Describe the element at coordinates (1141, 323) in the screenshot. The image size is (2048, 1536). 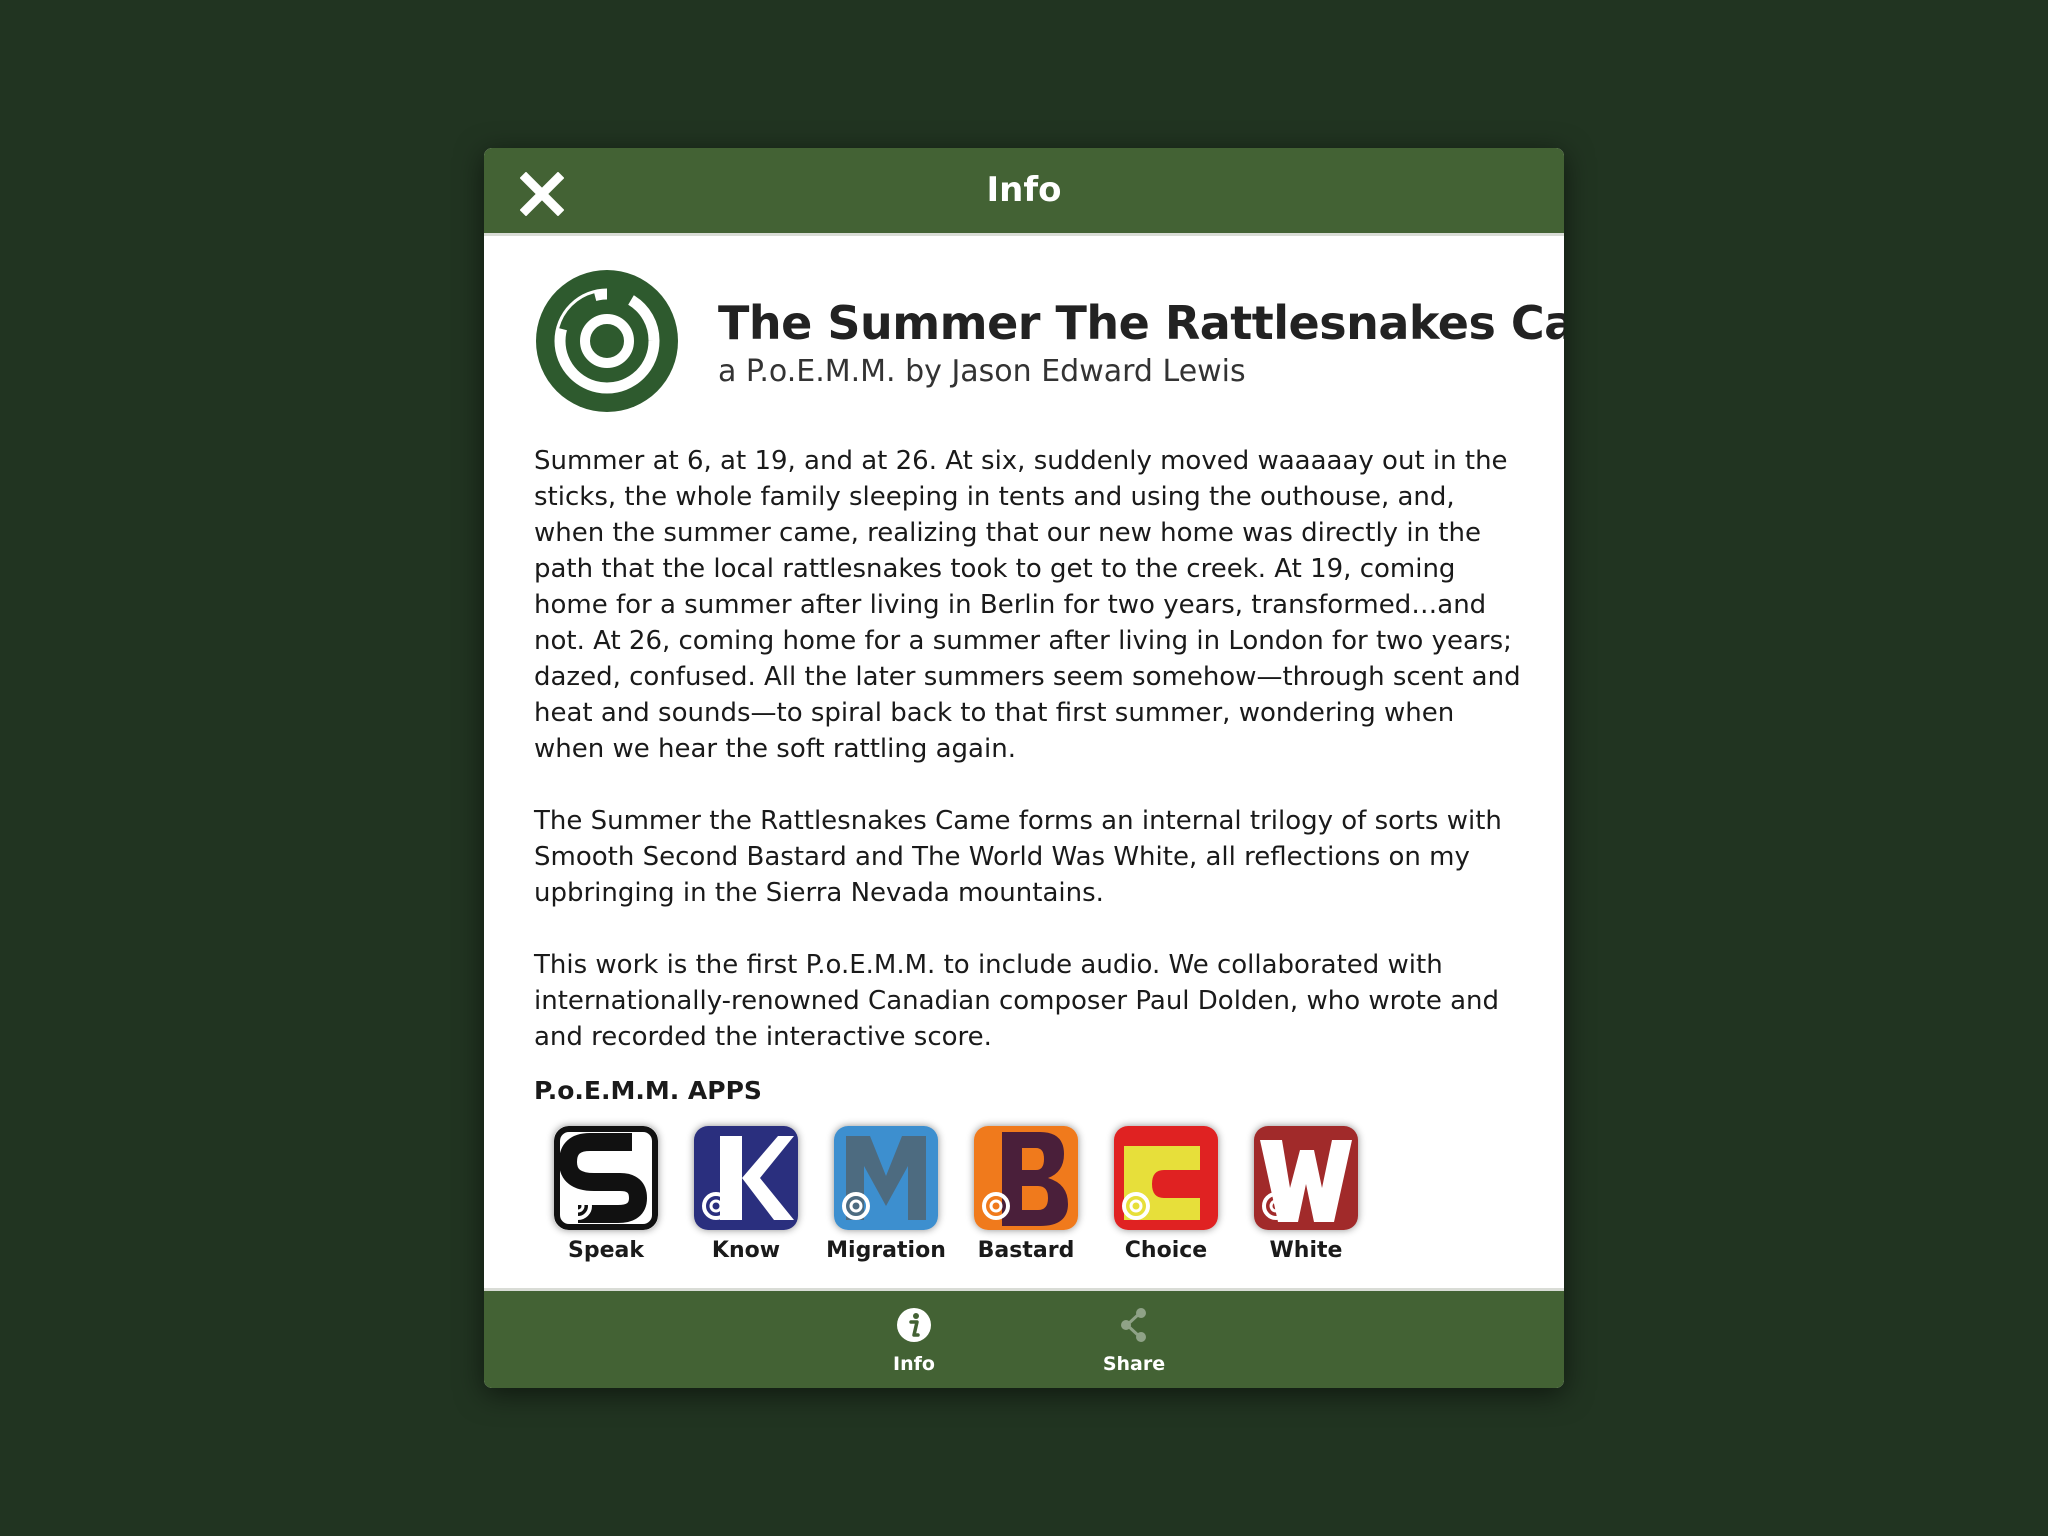
I see `app-title: The Summer The Rattlesnakes Came` at that location.